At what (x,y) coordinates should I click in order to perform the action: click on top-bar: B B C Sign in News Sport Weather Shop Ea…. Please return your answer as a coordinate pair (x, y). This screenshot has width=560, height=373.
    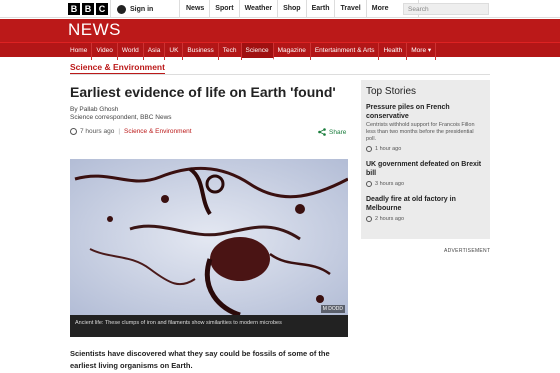
    Looking at the image, I should click on (280, 9).